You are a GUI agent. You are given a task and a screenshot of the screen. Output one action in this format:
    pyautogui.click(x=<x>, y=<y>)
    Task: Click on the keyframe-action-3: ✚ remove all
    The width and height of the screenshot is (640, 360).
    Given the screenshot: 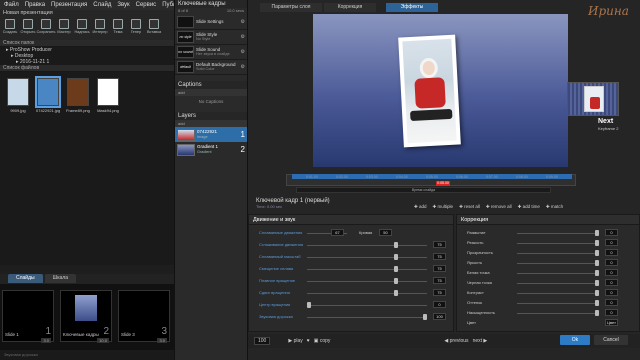 What is the action you would take?
    pyautogui.click(x=499, y=207)
    